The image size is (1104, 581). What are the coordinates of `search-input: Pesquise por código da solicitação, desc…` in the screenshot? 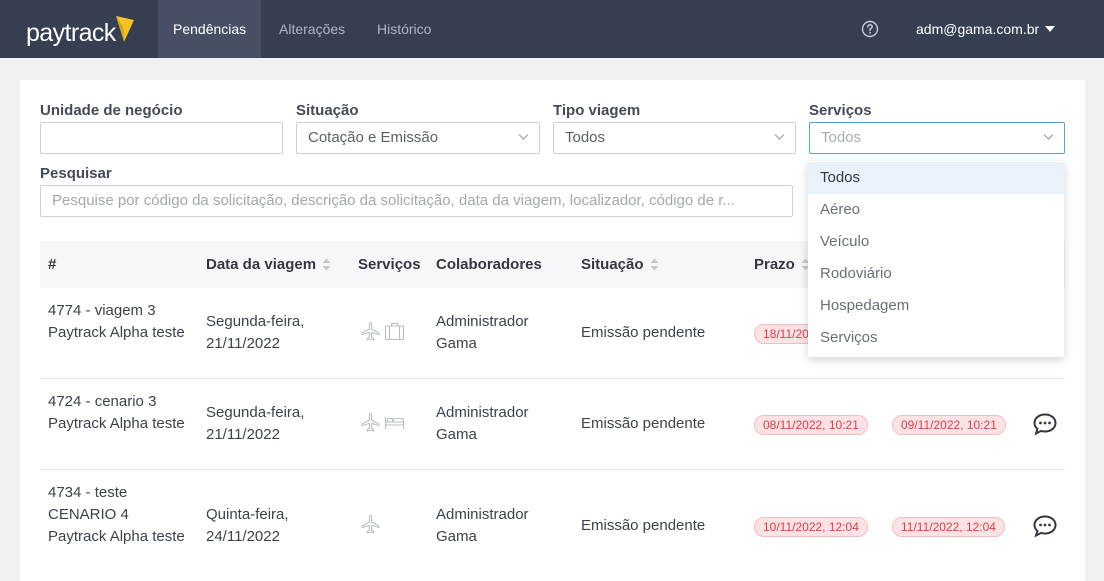 It's located at (416, 201).